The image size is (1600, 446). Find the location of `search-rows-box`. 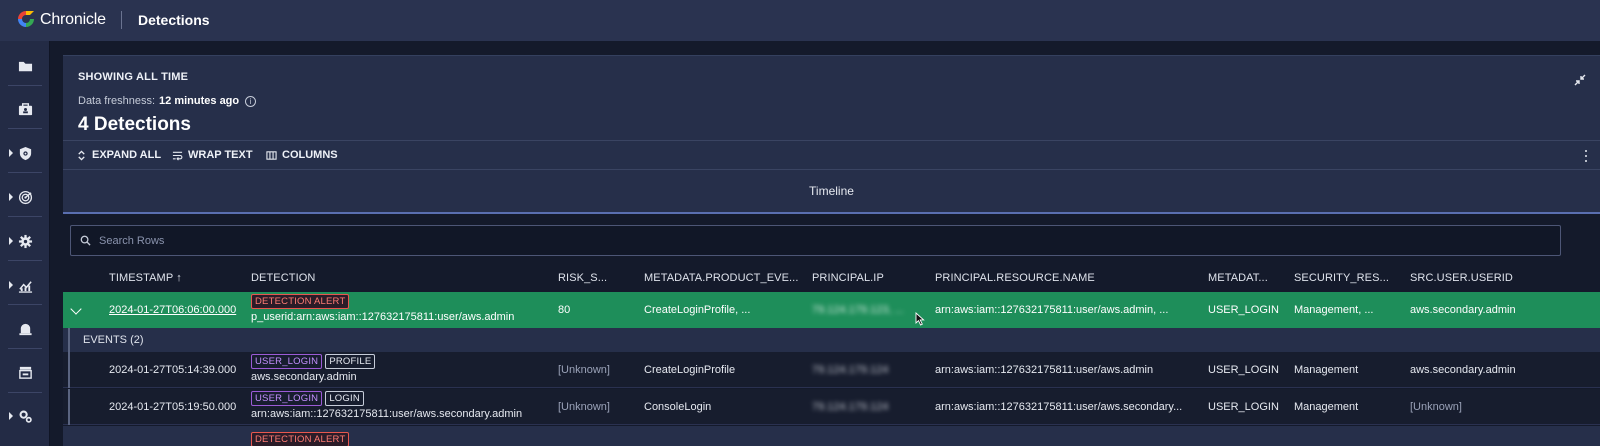

search-rows-box is located at coordinates (815, 240).